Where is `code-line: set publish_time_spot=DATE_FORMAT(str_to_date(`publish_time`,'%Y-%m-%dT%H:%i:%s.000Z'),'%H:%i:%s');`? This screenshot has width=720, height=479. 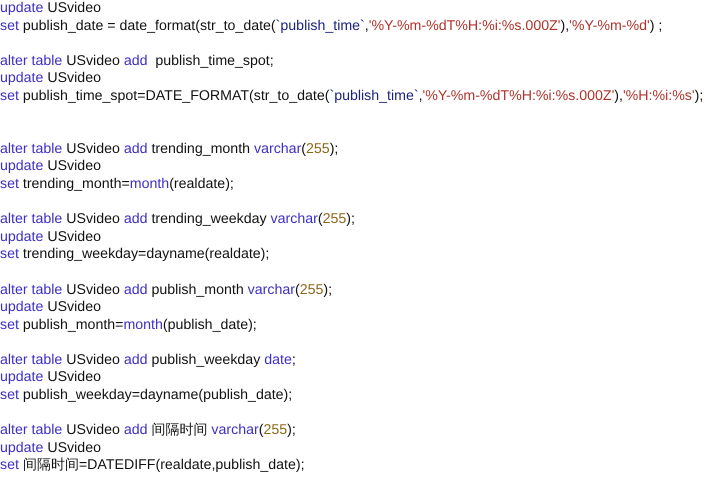 code-line: set publish_time_spot=DATE_FORMAT(str_to_date(`publish_time`,'%Y-%m-%dT%H:%i:%s.000Z'),'%H:%i:%s'); is located at coordinates (352, 97).